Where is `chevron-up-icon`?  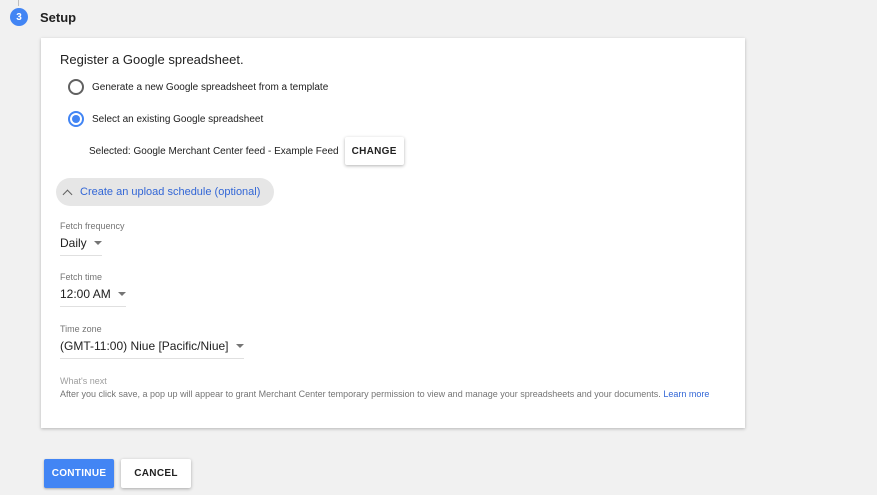
chevron-up-icon is located at coordinates (67, 194).